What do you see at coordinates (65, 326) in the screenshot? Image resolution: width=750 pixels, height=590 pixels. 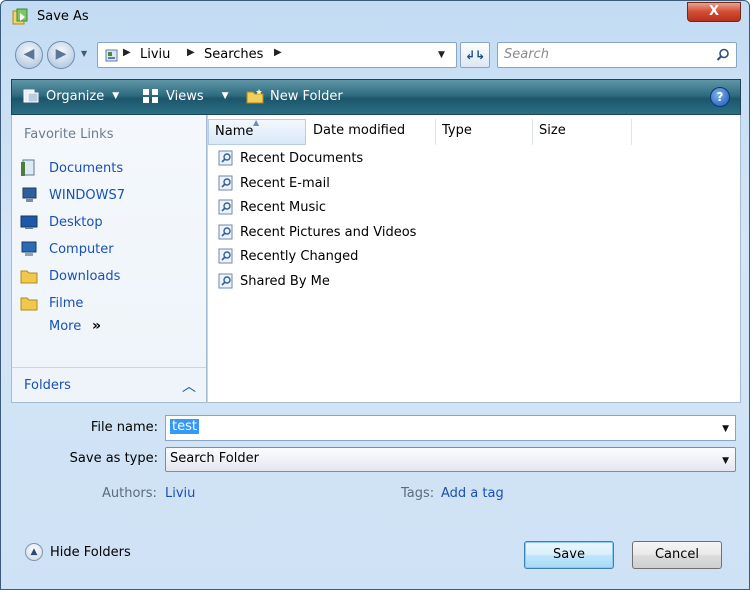 I see `more-links: More` at bounding box center [65, 326].